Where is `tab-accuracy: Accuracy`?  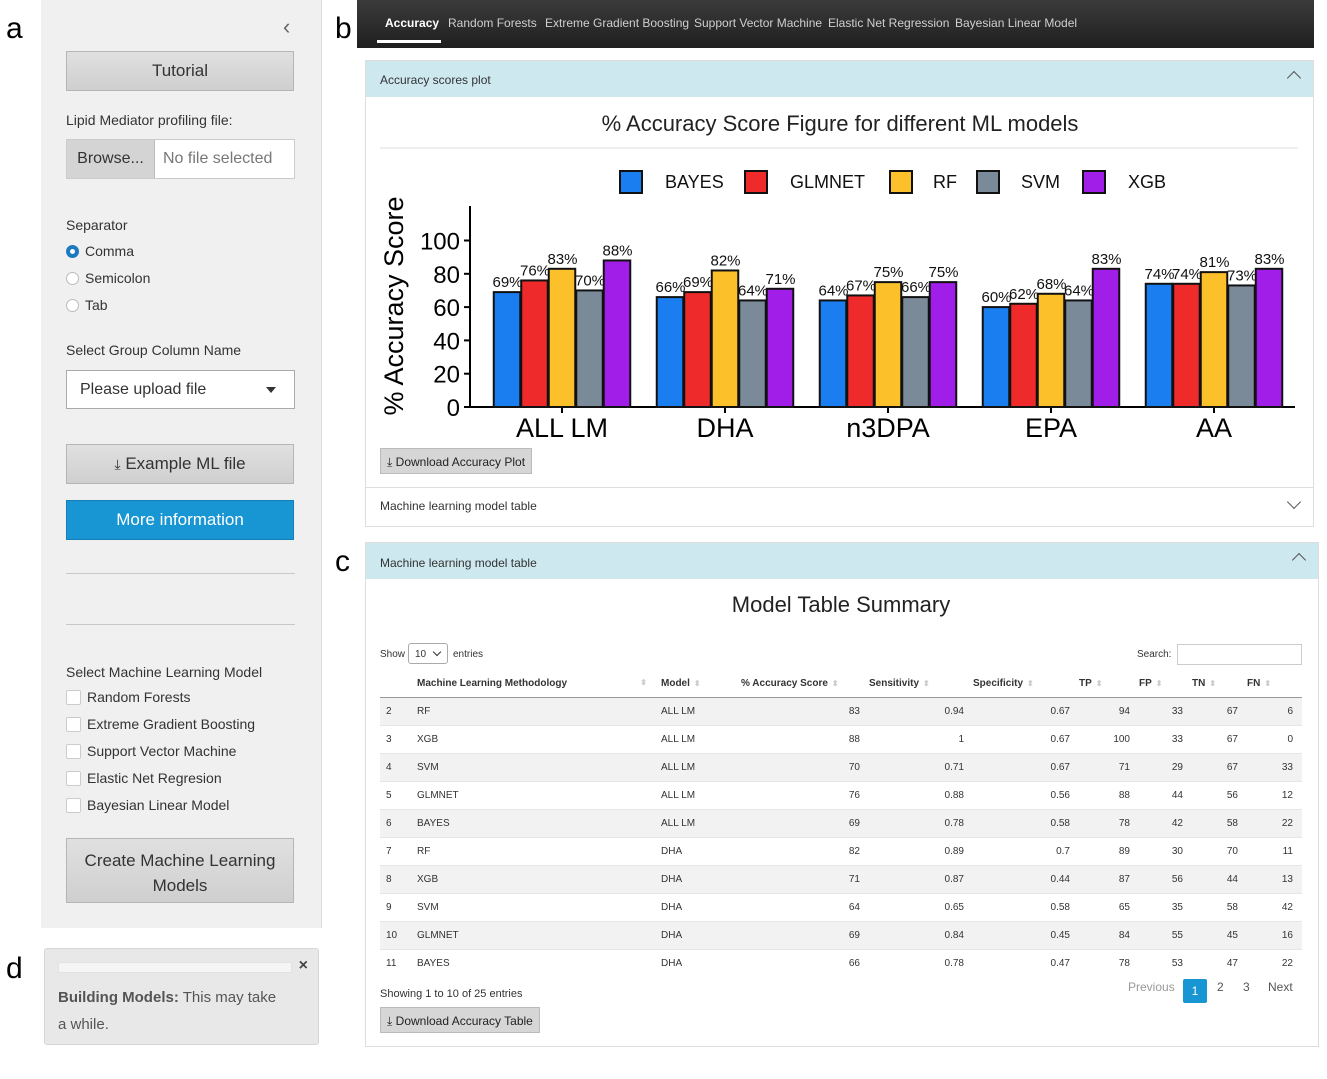
tab-accuracy: Accuracy is located at coordinates (412, 23).